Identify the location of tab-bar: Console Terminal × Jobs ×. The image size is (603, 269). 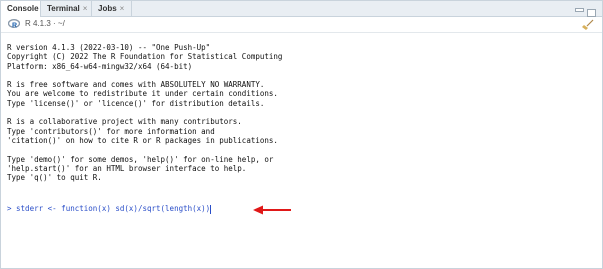
(301, 9).